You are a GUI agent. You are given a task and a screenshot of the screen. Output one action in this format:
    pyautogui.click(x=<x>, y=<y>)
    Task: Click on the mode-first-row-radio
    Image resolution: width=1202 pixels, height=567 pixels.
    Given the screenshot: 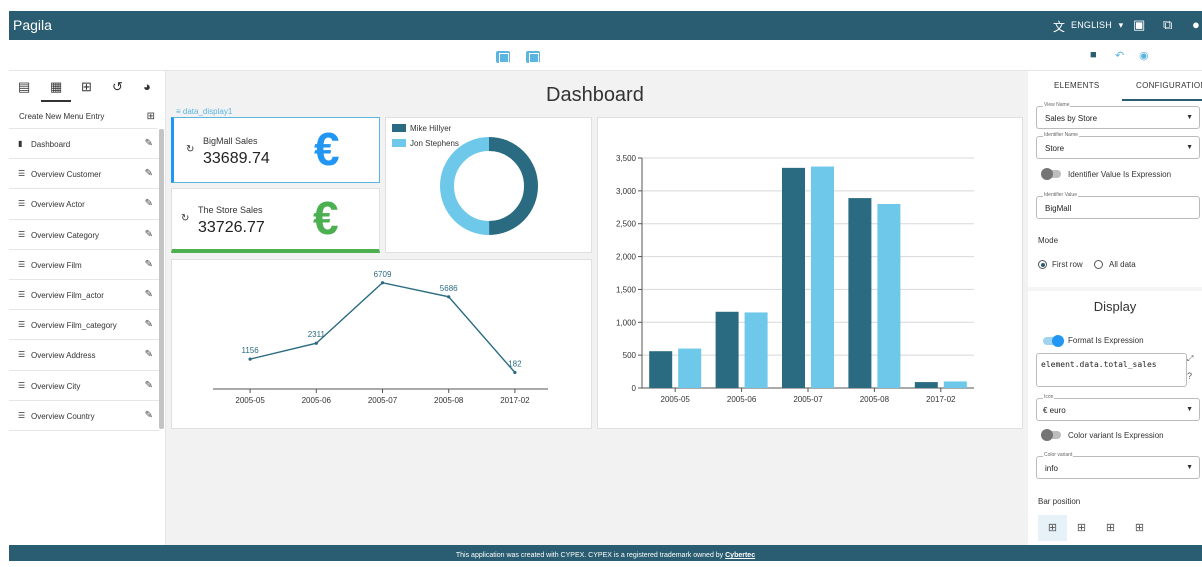 What is the action you would take?
    pyautogui.click(x=1042, y=264)
    